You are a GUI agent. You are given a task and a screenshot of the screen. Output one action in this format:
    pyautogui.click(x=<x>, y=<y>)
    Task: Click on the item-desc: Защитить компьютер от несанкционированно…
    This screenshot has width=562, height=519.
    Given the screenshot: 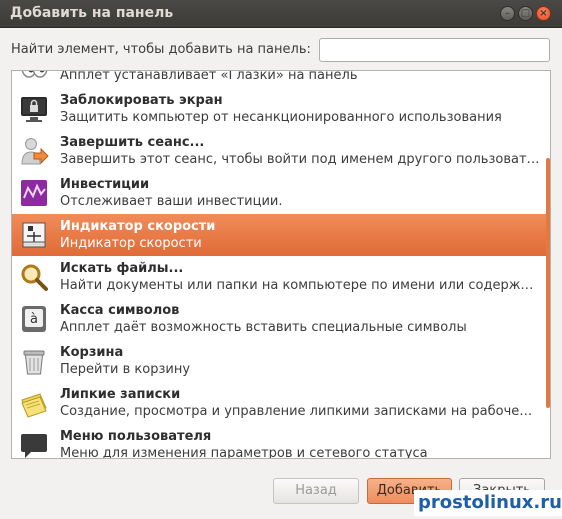 What is the action you would take?
    pyautogui.click(x=281, y=117)
    